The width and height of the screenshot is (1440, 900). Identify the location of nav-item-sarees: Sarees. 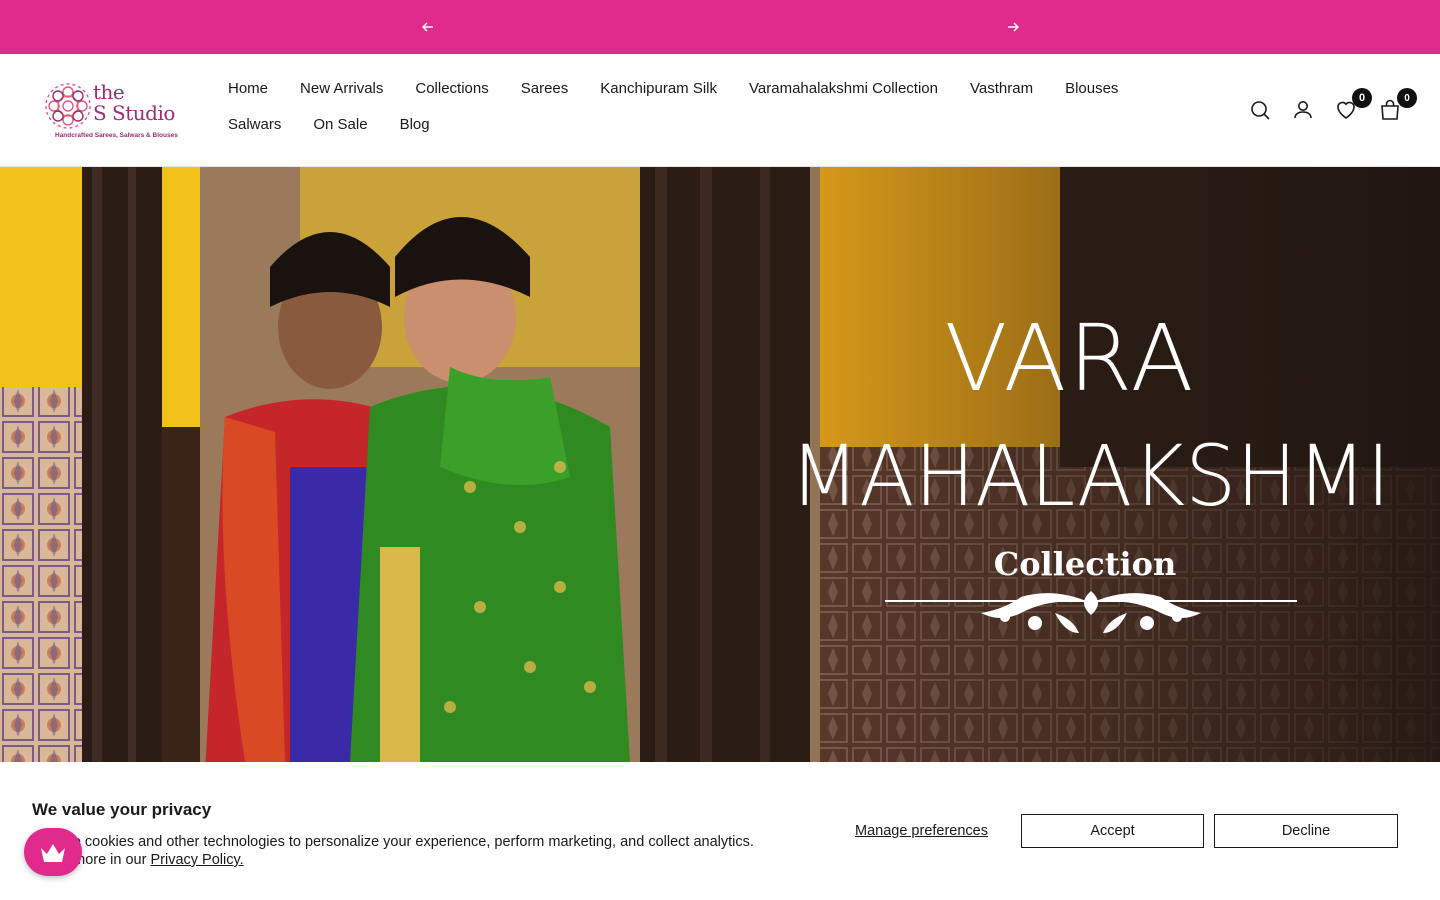
(545, 88).